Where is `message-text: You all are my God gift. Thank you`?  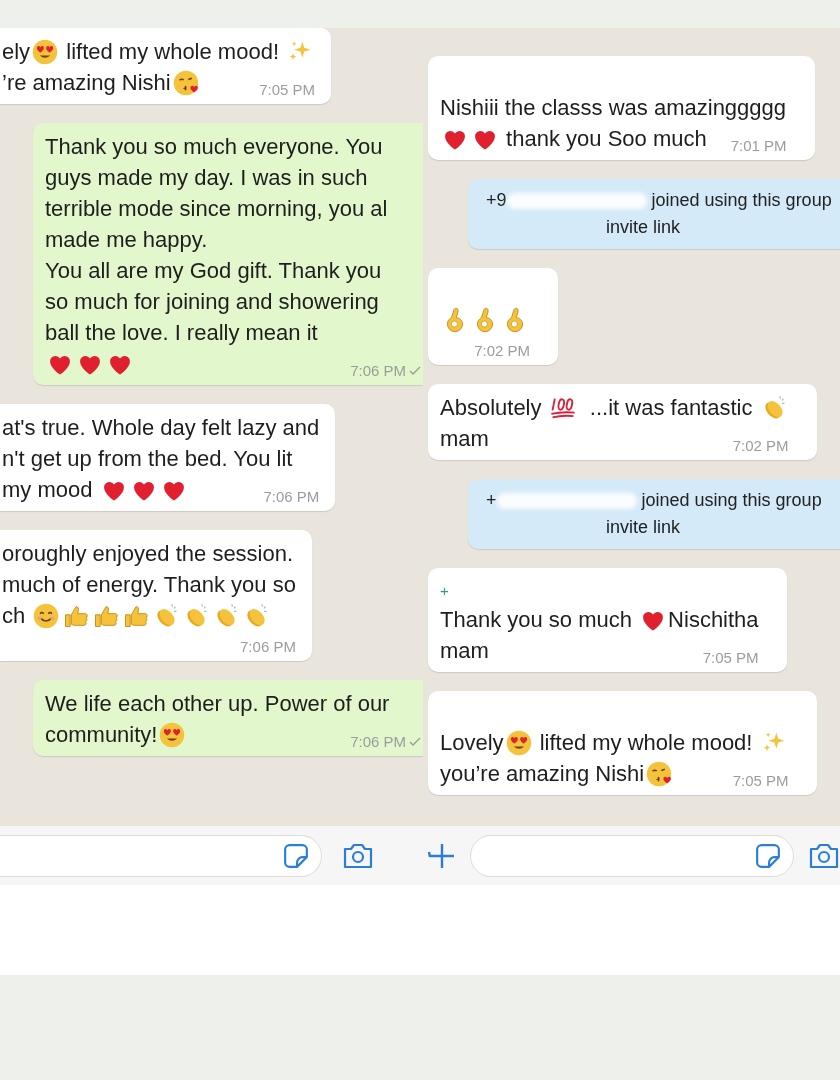
message-text: You all are my God gift. Thank you is located at coordinates (213, 270).